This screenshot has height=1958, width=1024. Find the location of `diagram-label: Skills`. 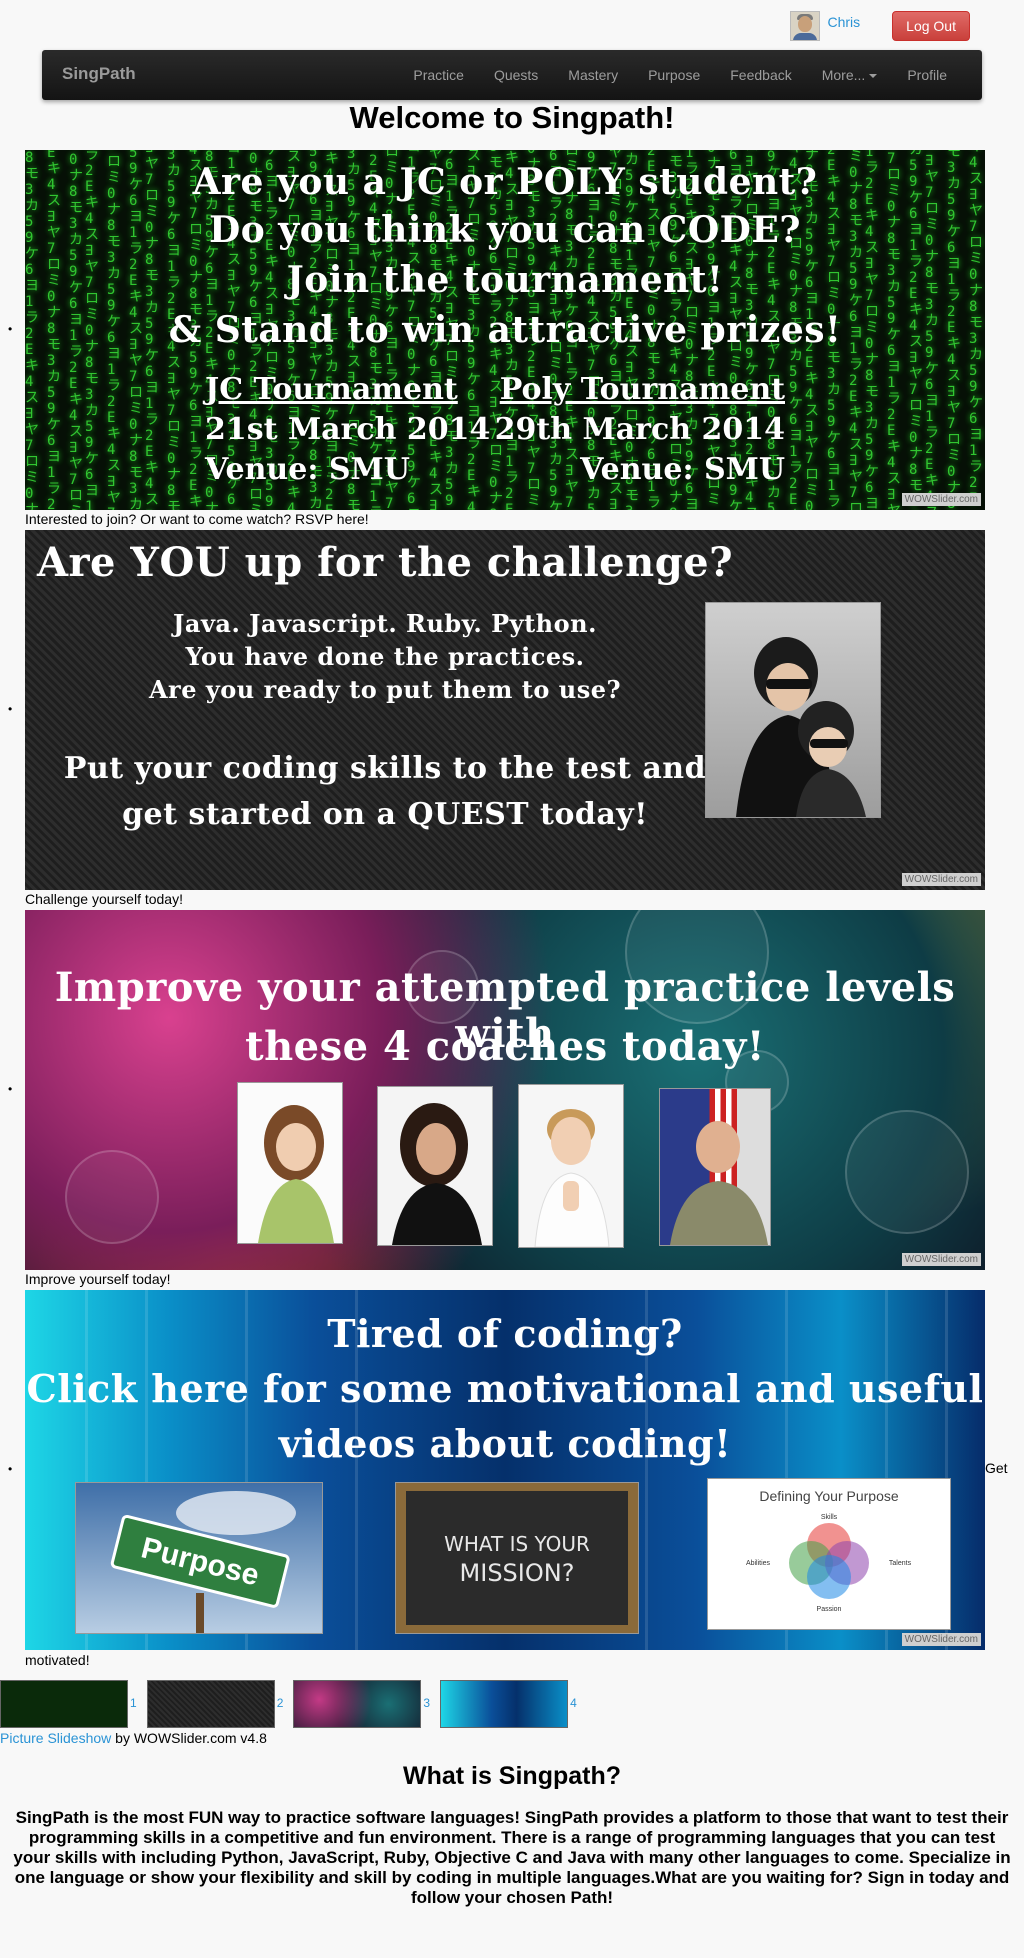

diagram-label: Skills is located at coordinates (829, 1517).